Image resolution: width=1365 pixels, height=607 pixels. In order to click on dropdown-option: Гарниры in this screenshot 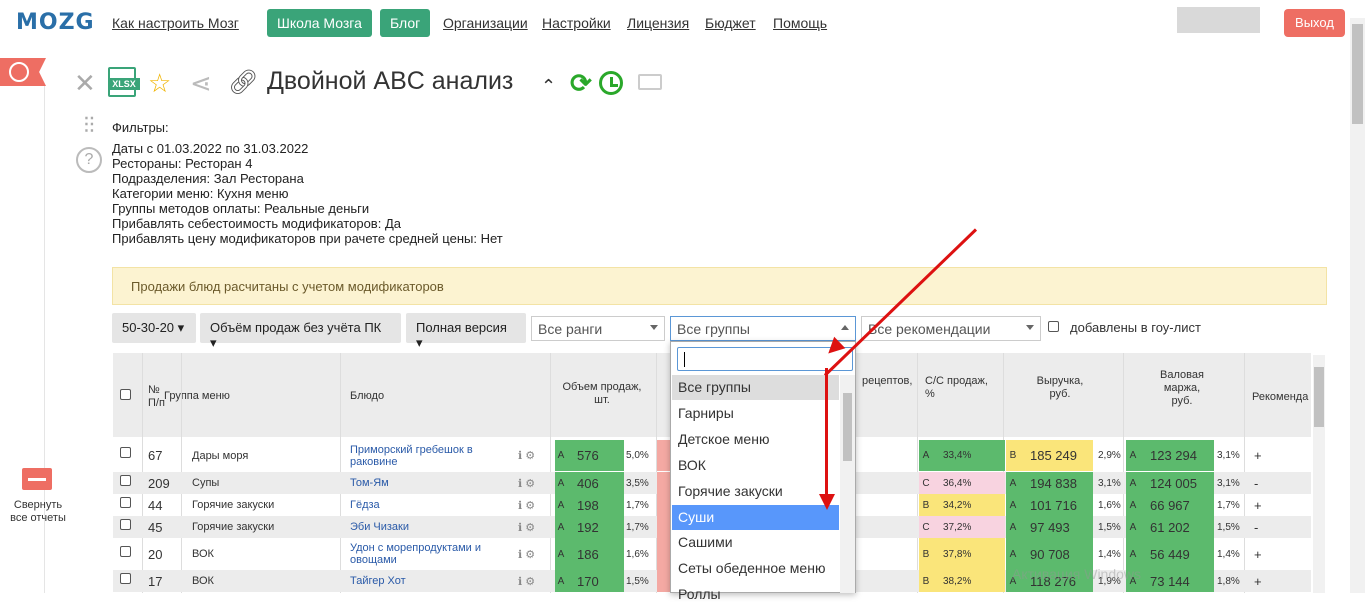, I will do `click(755, 413)`.